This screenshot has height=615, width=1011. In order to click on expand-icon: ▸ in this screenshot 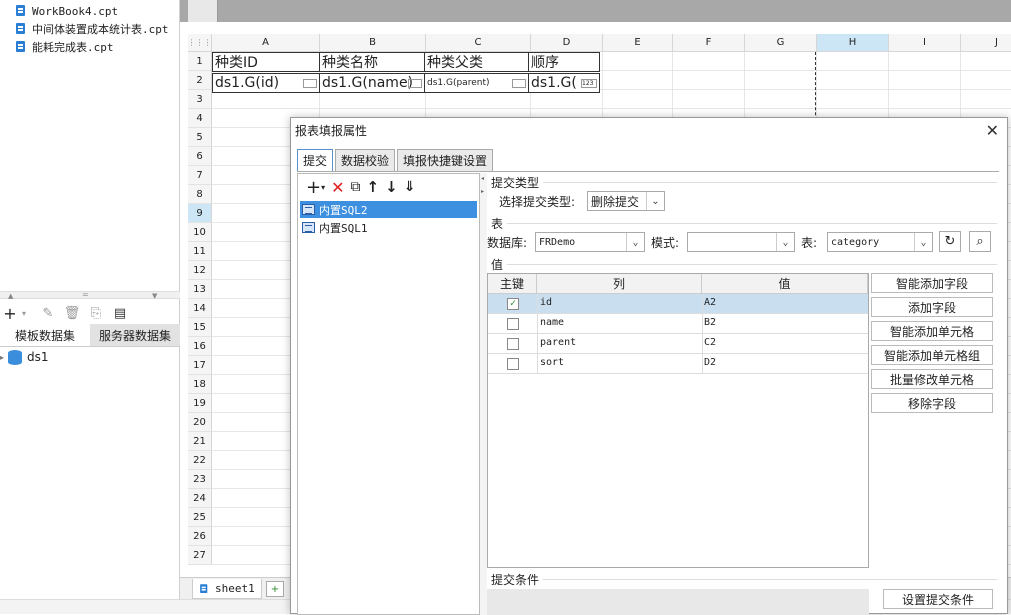, I will do `click(2, 357)`.